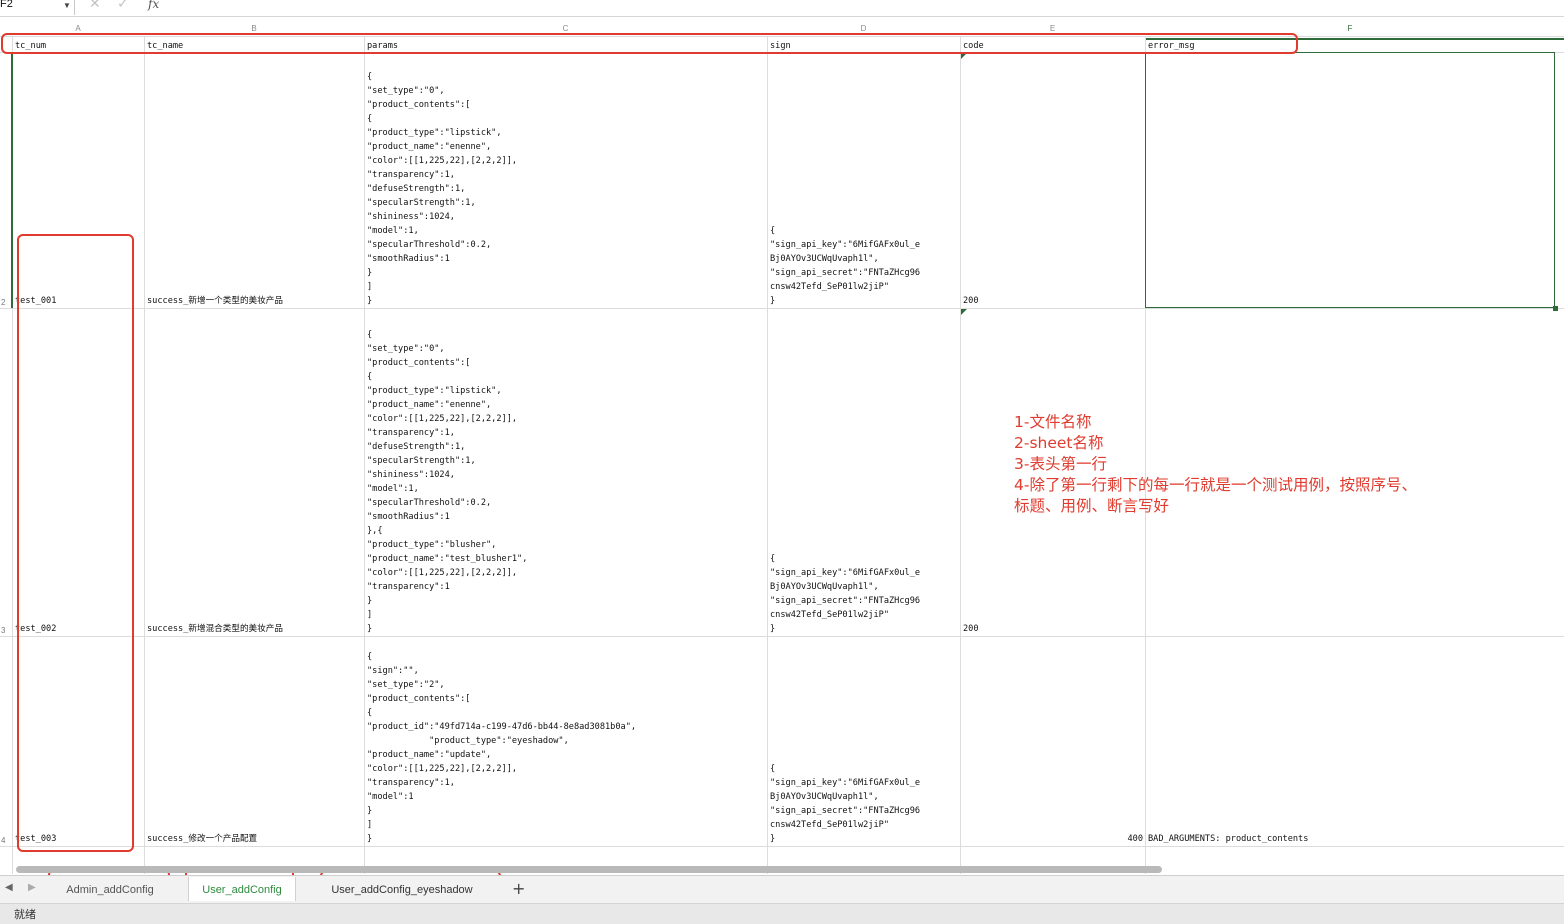  What do you see at coordinates (25, 914) in the screenshot?
I see `status-text: 就绪` at bounding box center [25, 914].